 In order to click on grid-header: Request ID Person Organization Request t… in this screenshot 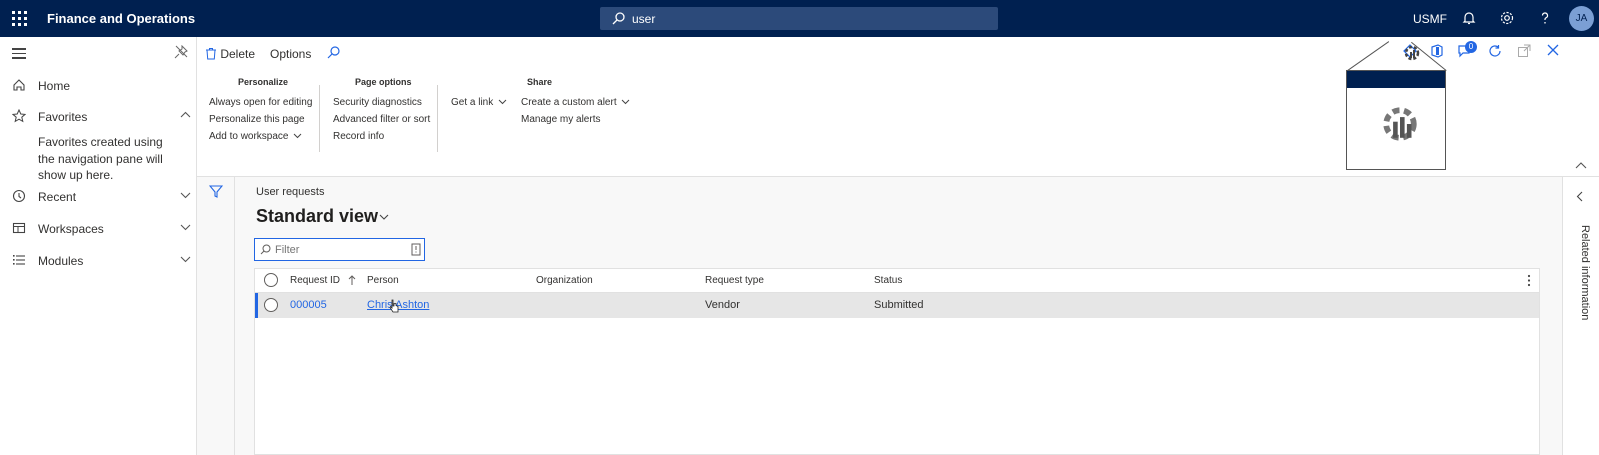, I will do `click(897, 281)`.